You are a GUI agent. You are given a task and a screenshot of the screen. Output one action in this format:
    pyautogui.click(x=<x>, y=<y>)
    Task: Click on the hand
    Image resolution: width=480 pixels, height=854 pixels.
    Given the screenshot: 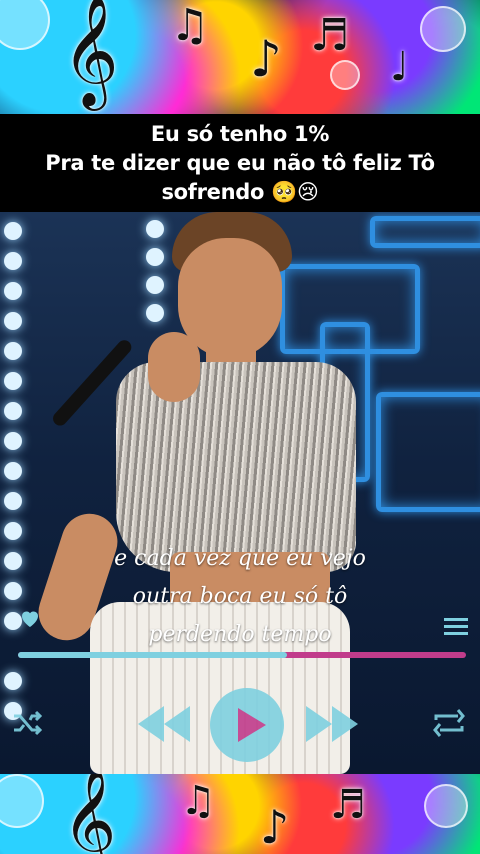 What is the action you would take?
    pyautogui.click(x=174, y=367)
    